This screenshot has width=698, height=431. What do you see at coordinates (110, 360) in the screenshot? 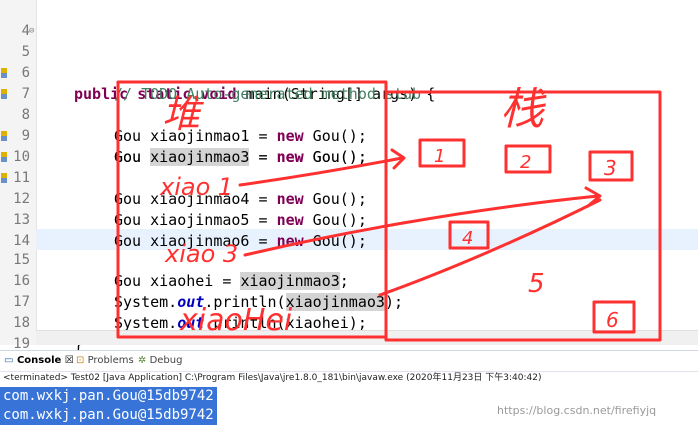
I see `tab-label: Problems` at bounding box center [110, 360].